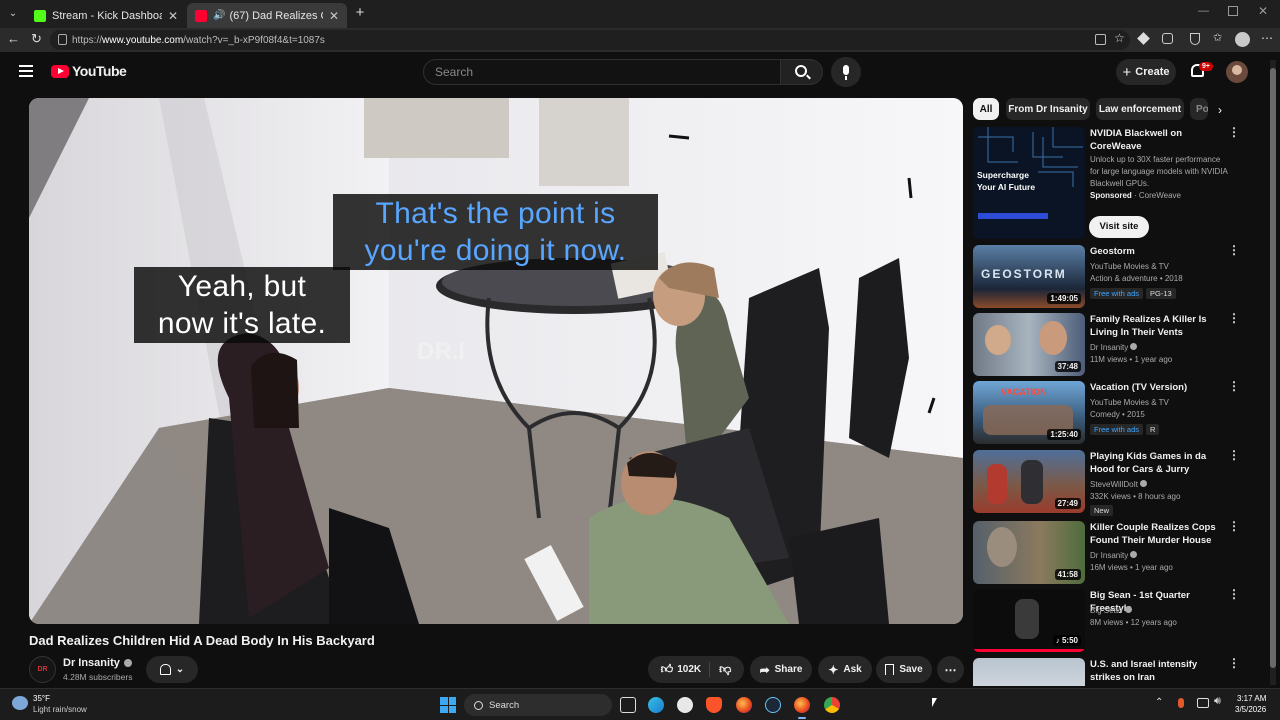  Describe the element at coordinates (1140, 109) in the screenshot. I see `chip-law-enforcement: Law enforcement` at that location.